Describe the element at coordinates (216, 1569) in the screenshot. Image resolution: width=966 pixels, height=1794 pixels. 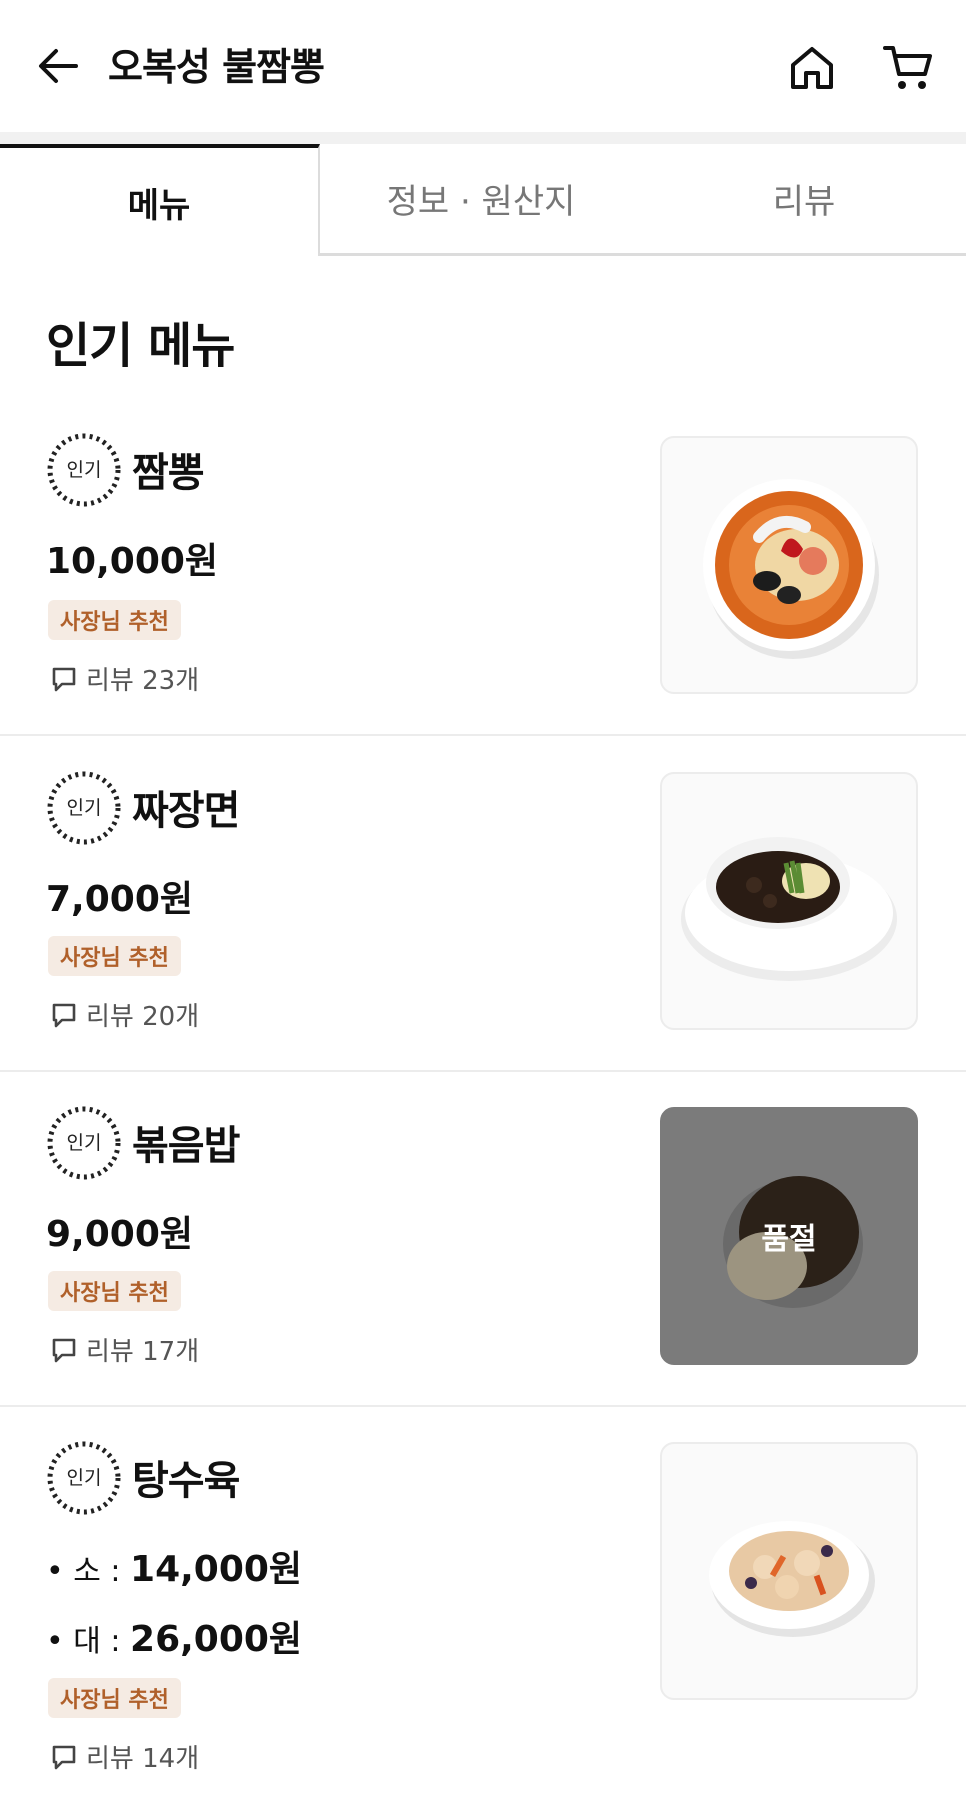
I see `price-small-value: 14,000원` at that location.